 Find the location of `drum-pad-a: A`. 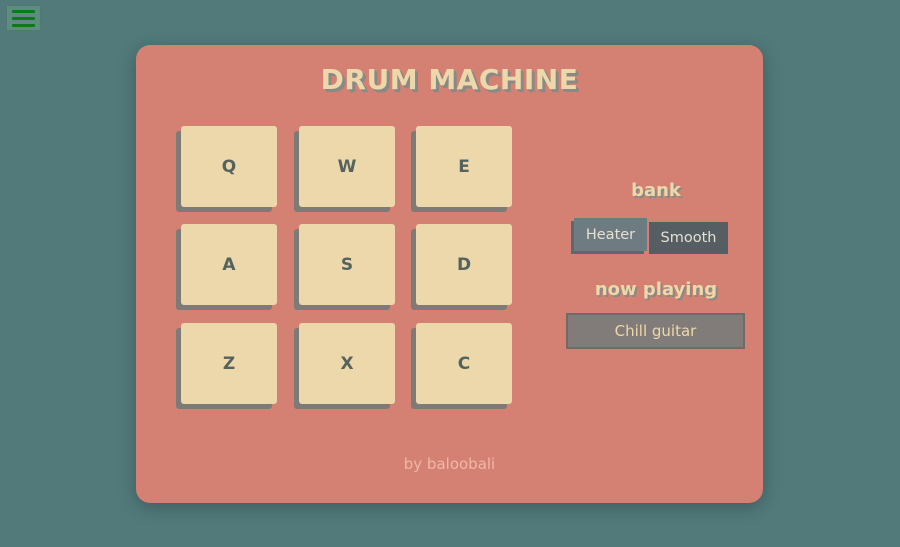

drum-pad-a: A is located at coordinates (229, 264).